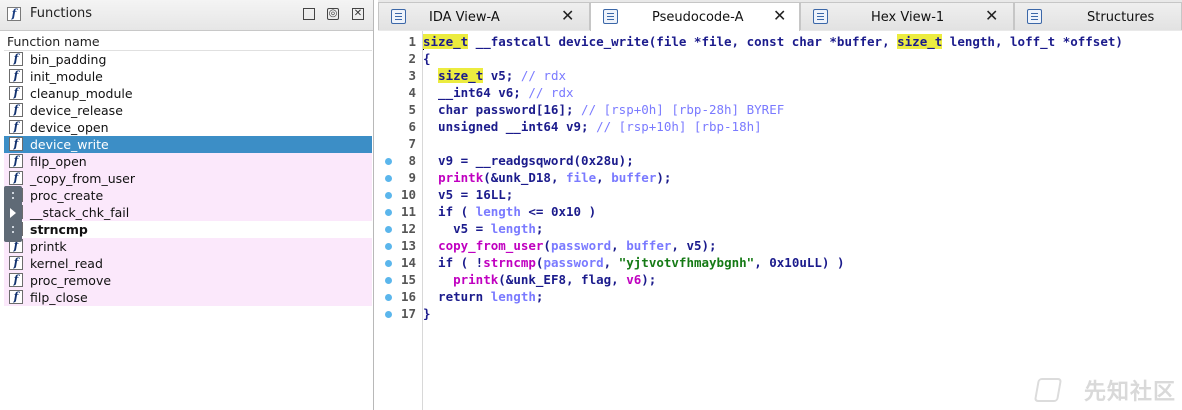 The image size is (1182, 410). Describe the element at coordinates (569, 245) in the screenshot. I see `code-line: copy_from_user(password, buffer, v5);` at that location.